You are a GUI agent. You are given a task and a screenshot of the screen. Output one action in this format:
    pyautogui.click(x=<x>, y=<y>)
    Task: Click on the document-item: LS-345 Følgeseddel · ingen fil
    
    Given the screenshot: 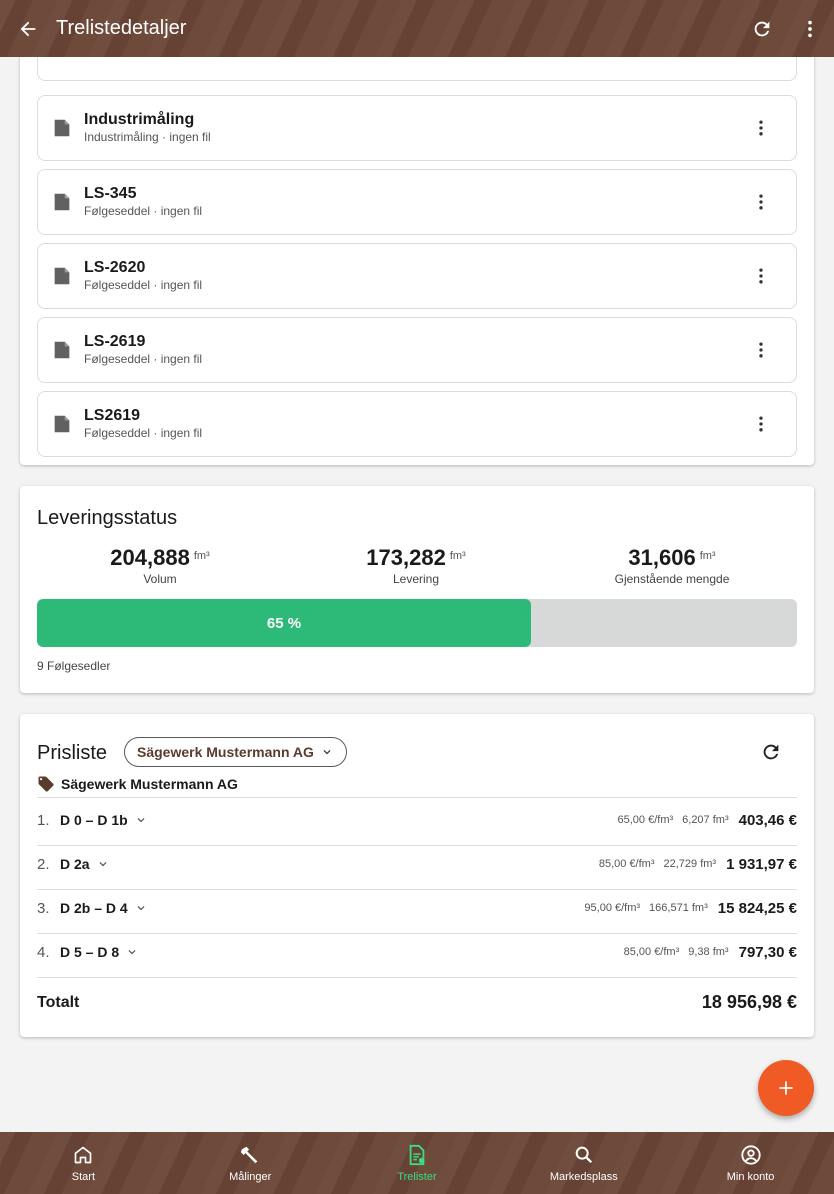 What is the action you would take?
    pyautogui.click(x=417, y=202)
    